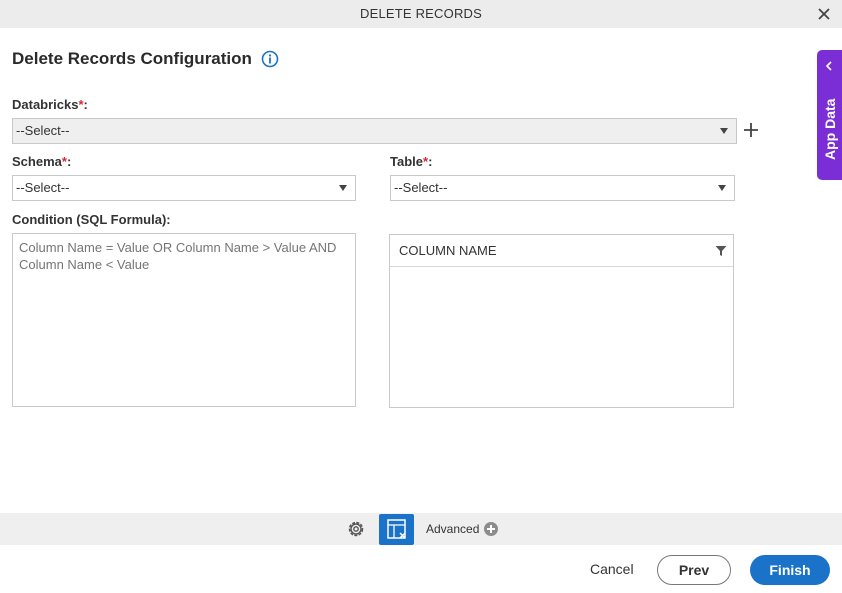 The height and width of the screenshot is (593, 842). Describe the element at coordinates (43, 187) in the screenshot. I see `schema-select-value: --Select--` at that location.